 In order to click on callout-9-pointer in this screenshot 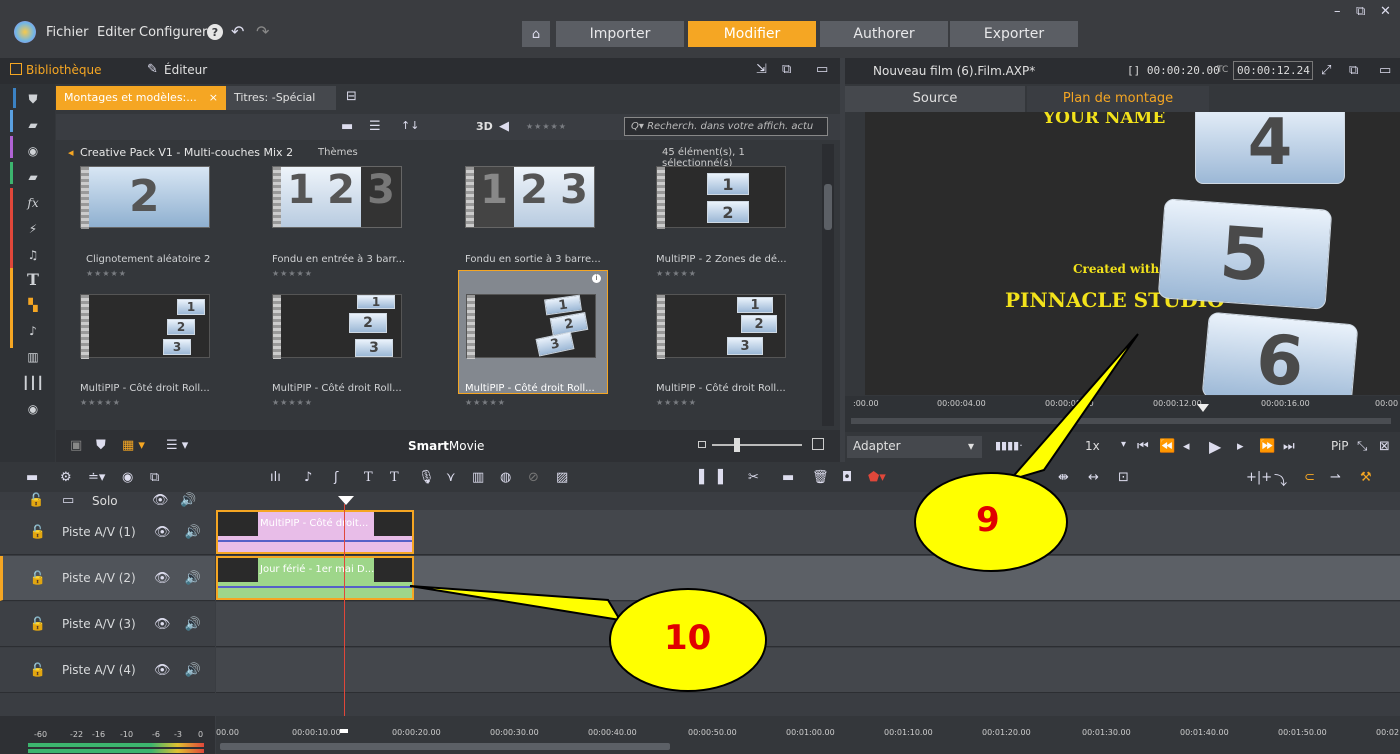, I will do `click(1072, 407)`.